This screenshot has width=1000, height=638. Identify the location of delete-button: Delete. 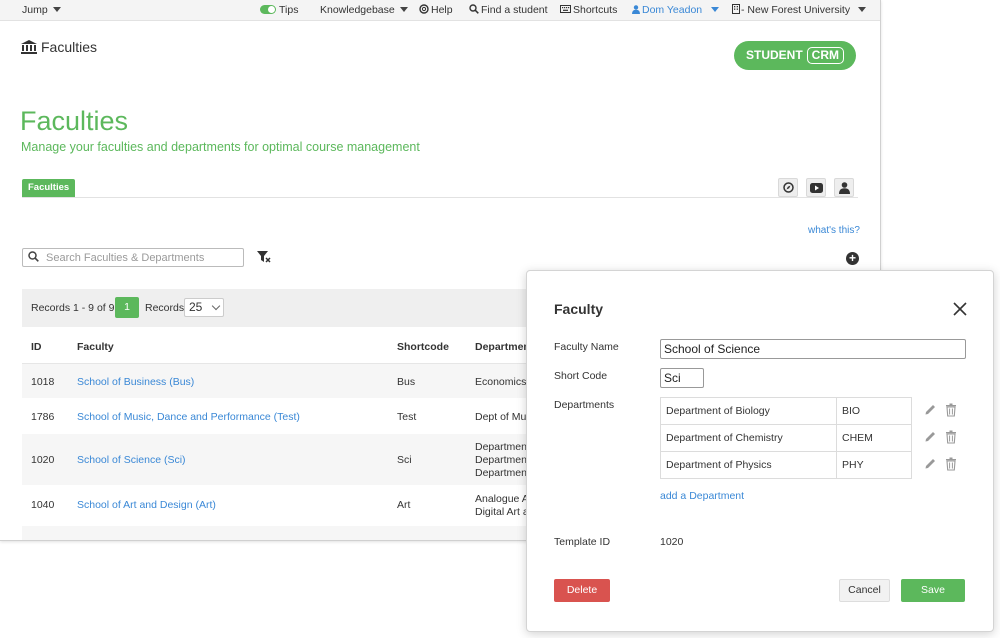
(582, 590).